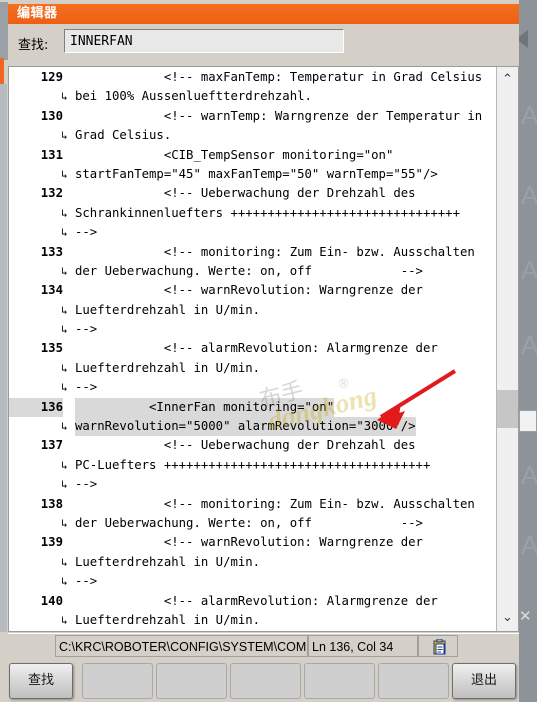  Describe the element at coordinates (193, 96) in the screenshot. I see `code-line-text: bei 100% Aussenlueftterdrehzahl.` at that location.